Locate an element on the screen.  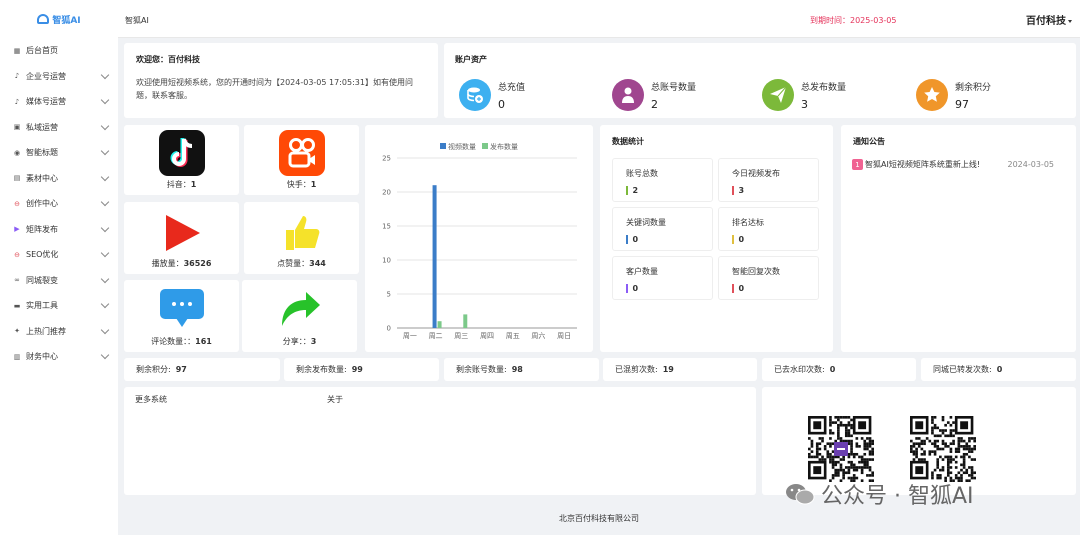
x-tick-label: 周六 is located at coordinates (538, 335).